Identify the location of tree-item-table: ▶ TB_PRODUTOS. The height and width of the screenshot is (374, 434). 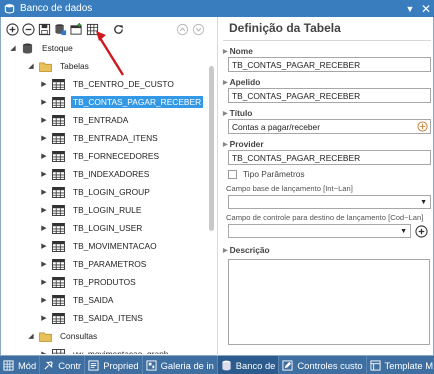
(105, 282).